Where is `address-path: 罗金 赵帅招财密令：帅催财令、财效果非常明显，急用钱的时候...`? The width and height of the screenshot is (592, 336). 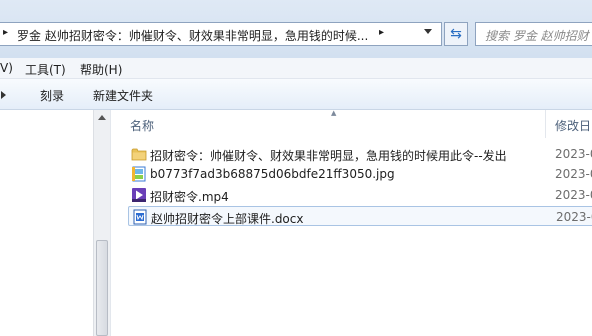
address-path: 罗金 赵帅招财密令：帅催财令、财效果非常明显，急用钱的时候... is located at coordinates (192, 35).